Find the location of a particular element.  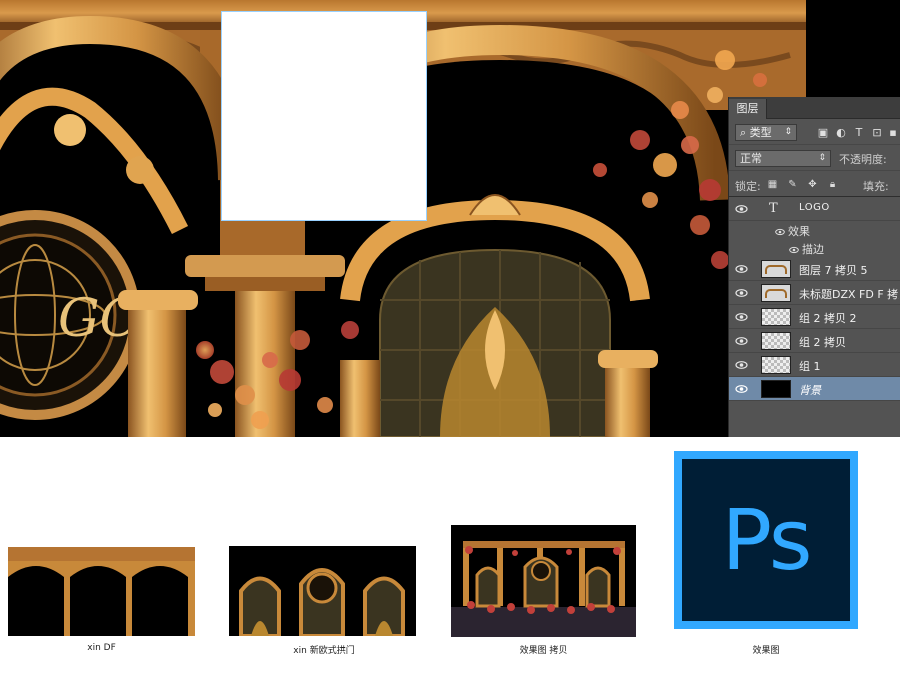

layer-name: 背景 is located at coordinates (810, 390).